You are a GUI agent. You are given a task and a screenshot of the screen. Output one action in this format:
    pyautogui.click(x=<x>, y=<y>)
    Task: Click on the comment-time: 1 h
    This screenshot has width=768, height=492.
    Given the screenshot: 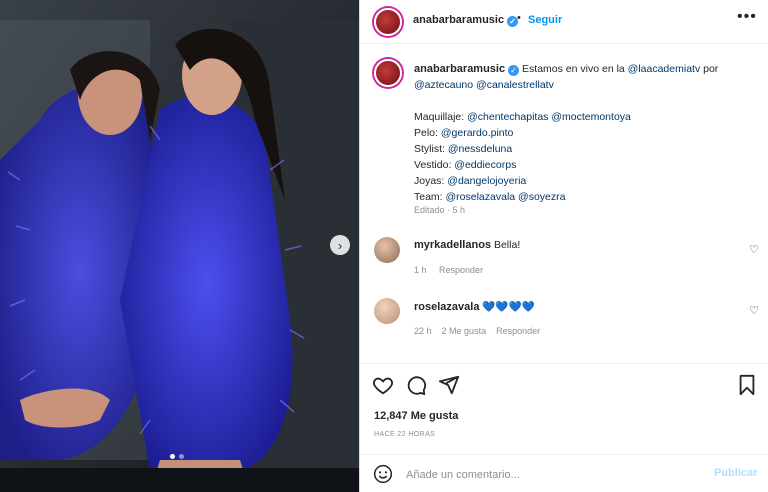 What is the action you would take?
    pyautogui.click(x=420, y=270)
    